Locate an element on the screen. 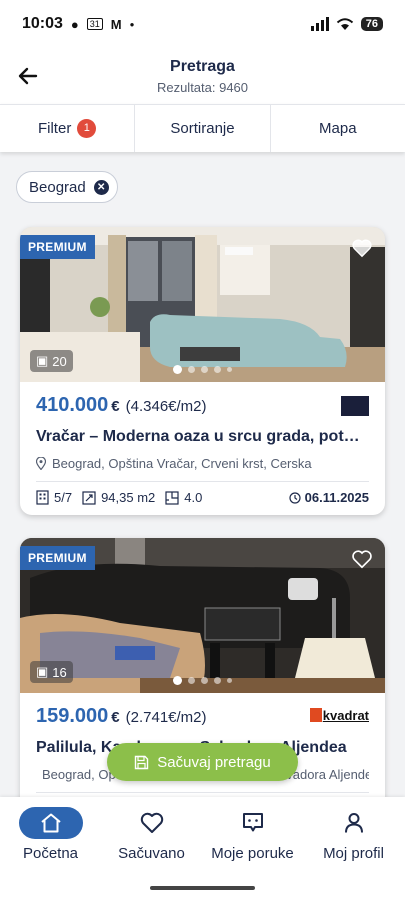  floorplan-icon is located at coordinates (172, 497).